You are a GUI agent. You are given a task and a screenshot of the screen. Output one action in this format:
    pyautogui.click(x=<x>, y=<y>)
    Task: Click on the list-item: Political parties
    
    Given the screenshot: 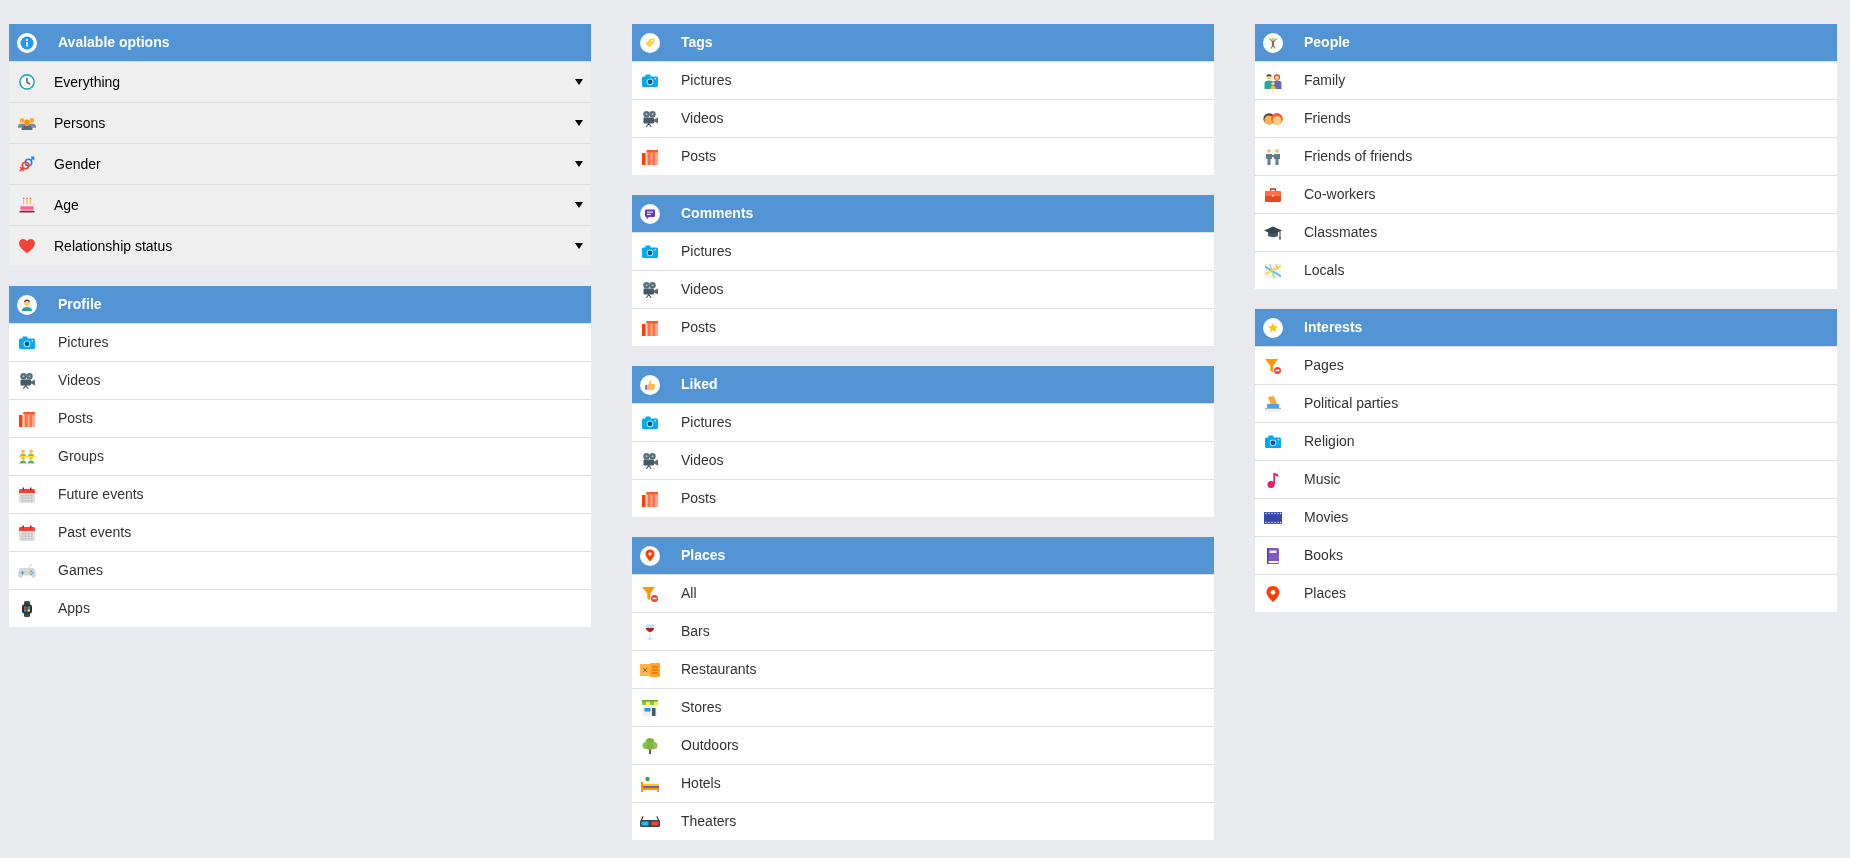 What is the action you would take?
    pyautogui.click(x=1546, y=403)
    